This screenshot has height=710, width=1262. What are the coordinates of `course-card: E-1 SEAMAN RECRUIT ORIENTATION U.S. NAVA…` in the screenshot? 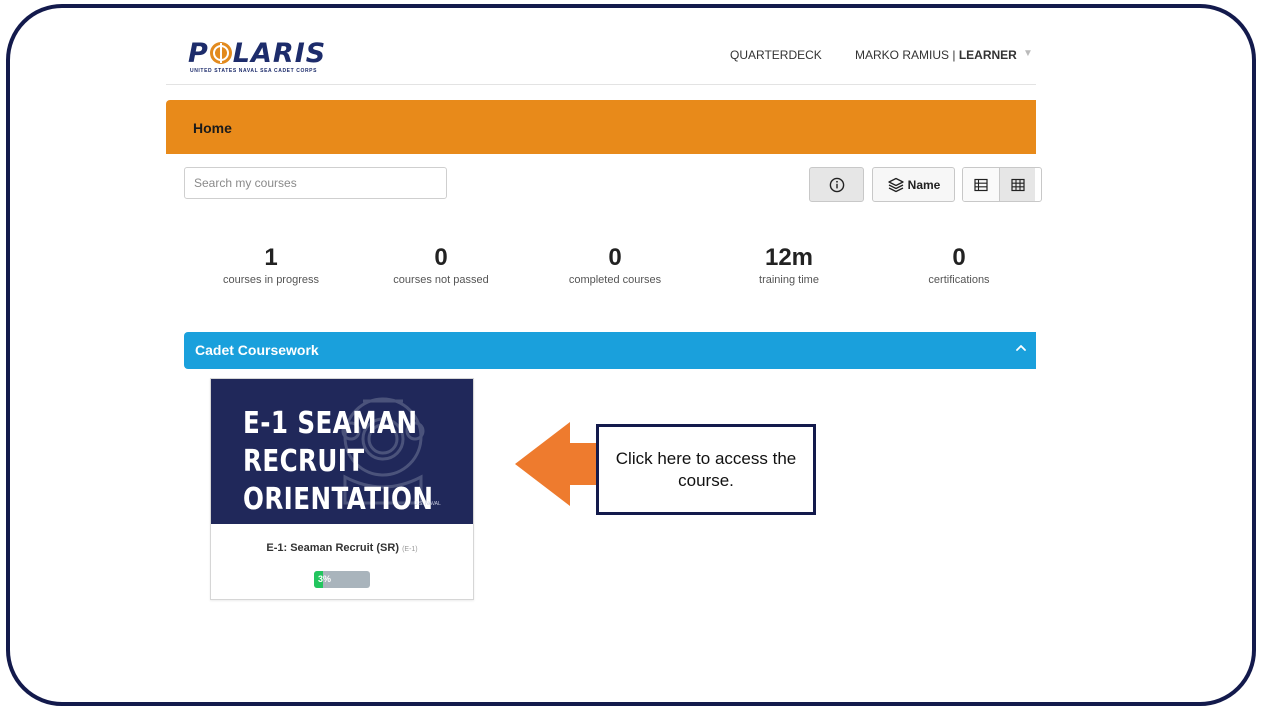 It's located at (342, 489).